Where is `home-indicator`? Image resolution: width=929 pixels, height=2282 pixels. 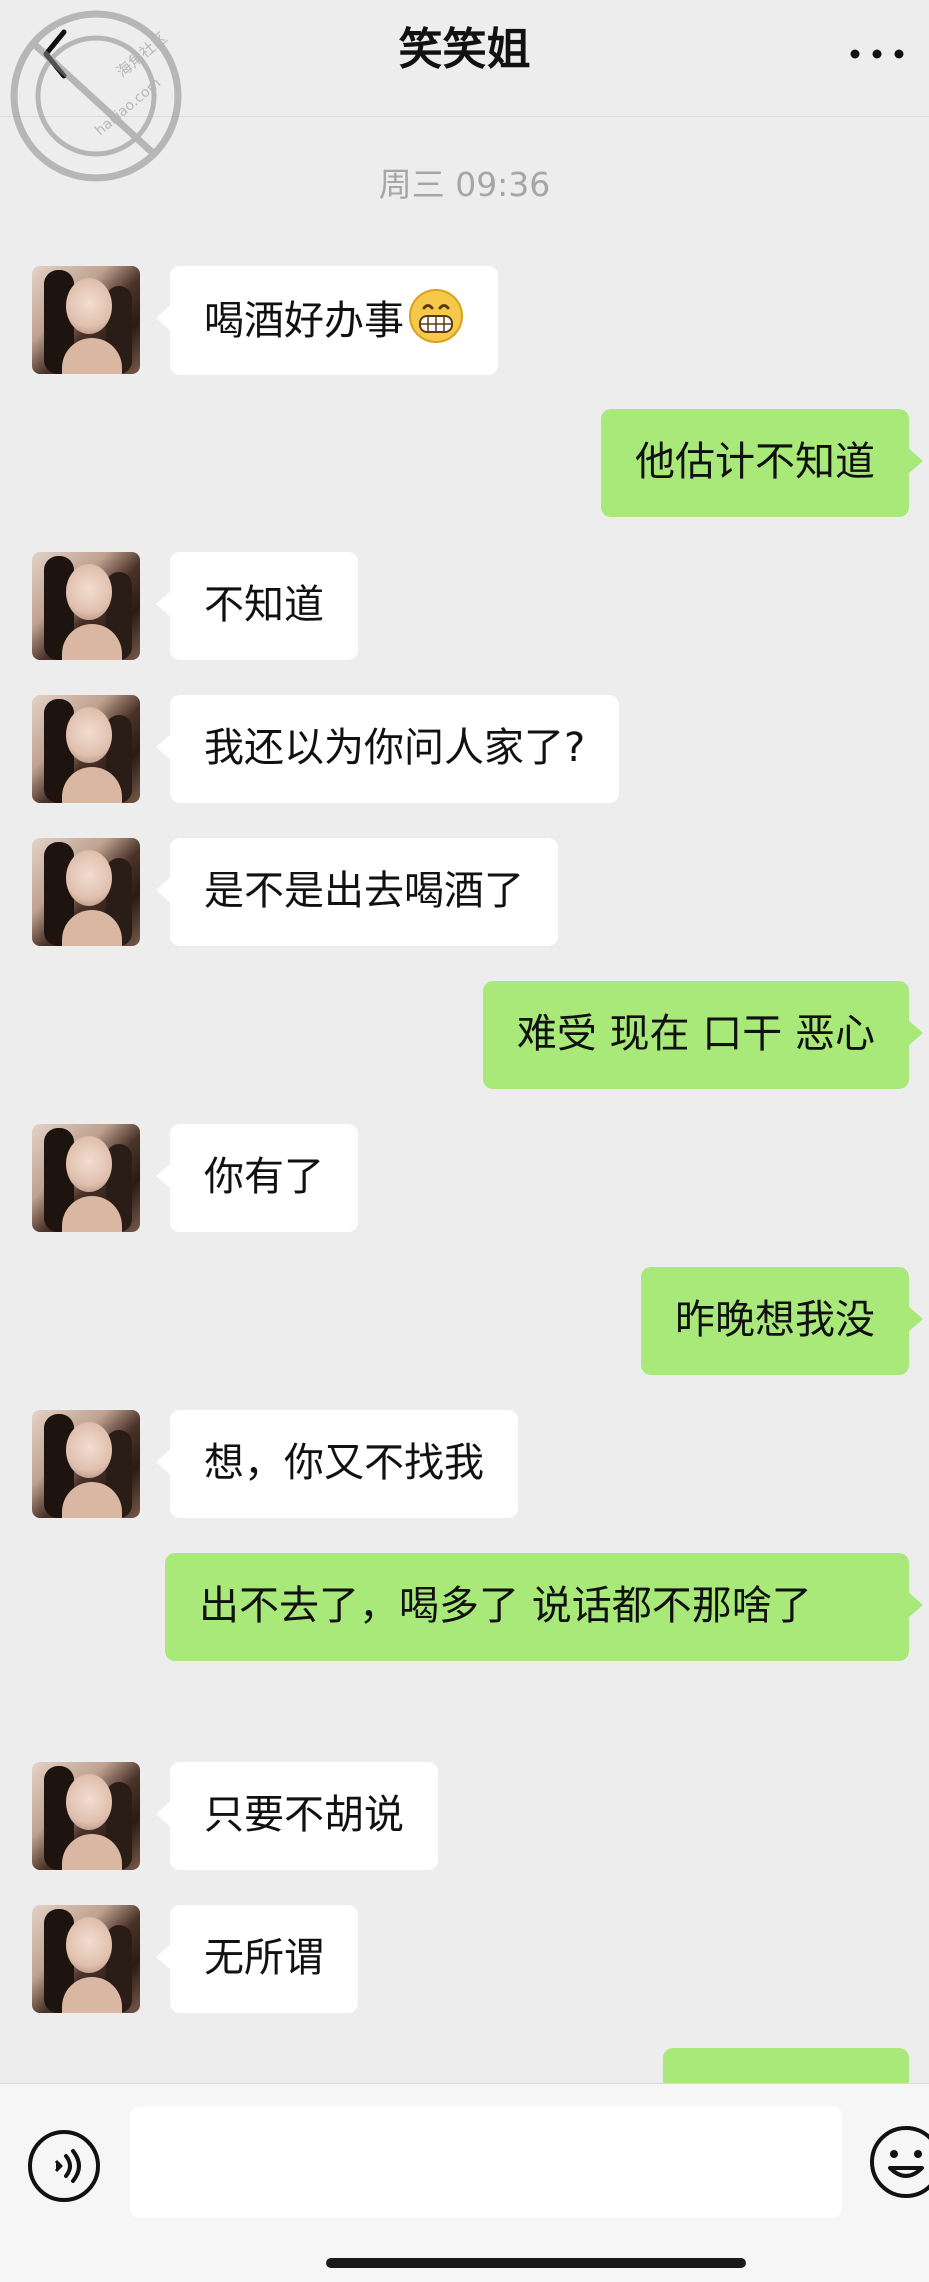
home-indicator is located at coordinates (536, 2263).